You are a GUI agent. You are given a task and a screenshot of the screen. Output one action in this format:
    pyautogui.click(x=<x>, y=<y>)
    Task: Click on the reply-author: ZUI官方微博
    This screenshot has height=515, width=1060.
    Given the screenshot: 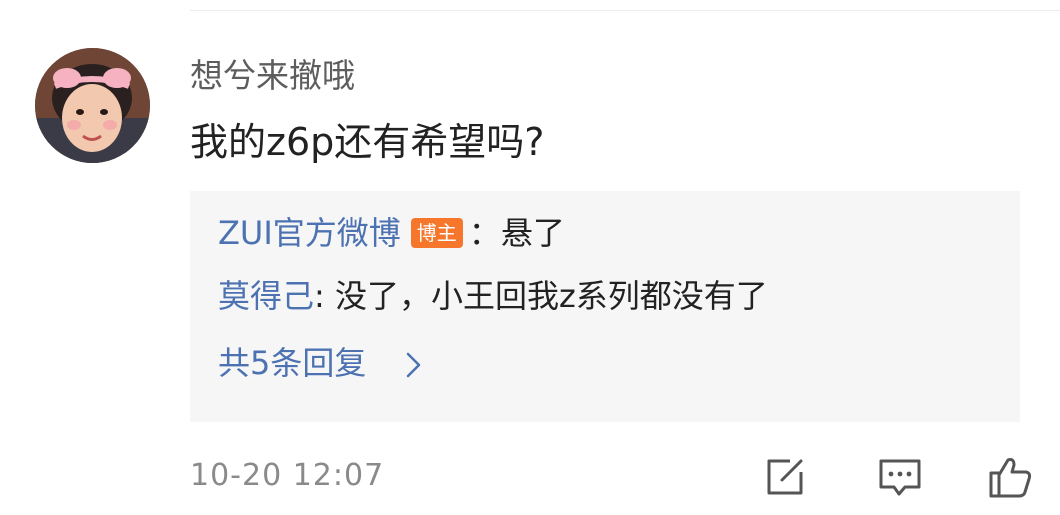 What is the action you would take?
    pyautogui.click(x=309, y=233)
    